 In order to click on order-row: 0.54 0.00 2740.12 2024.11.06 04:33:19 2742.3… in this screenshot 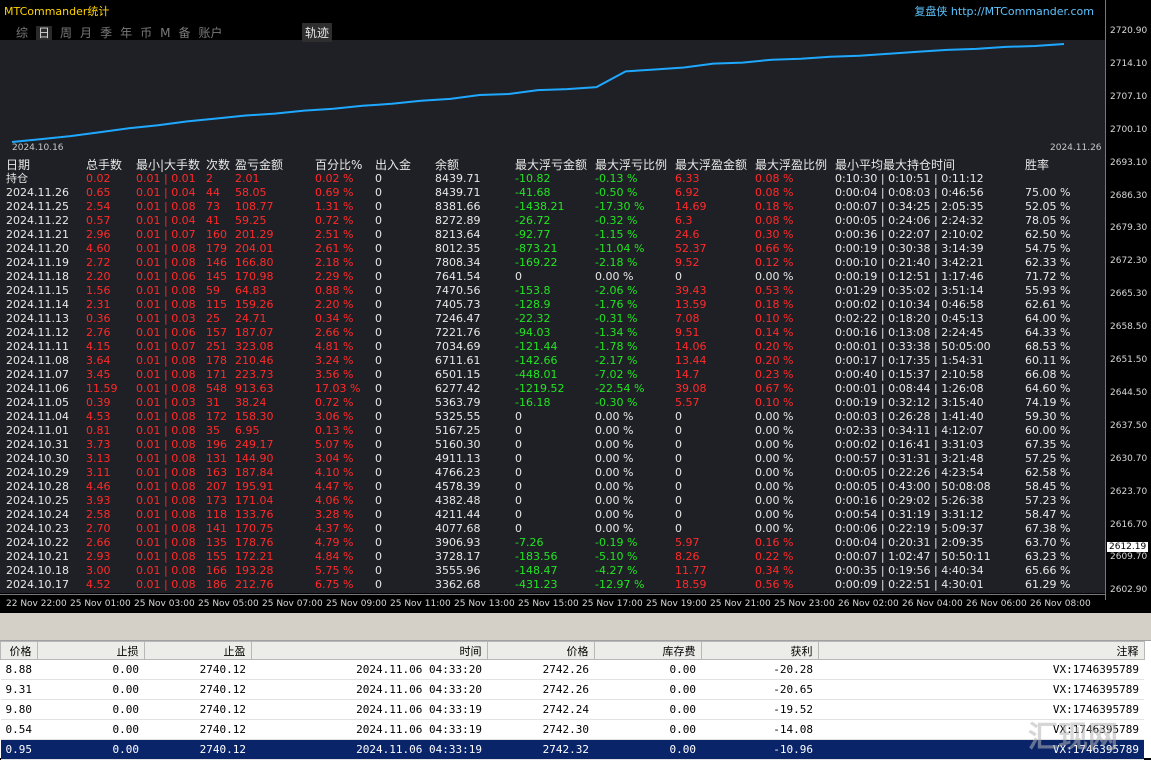, I will do `click(572, 729)`.